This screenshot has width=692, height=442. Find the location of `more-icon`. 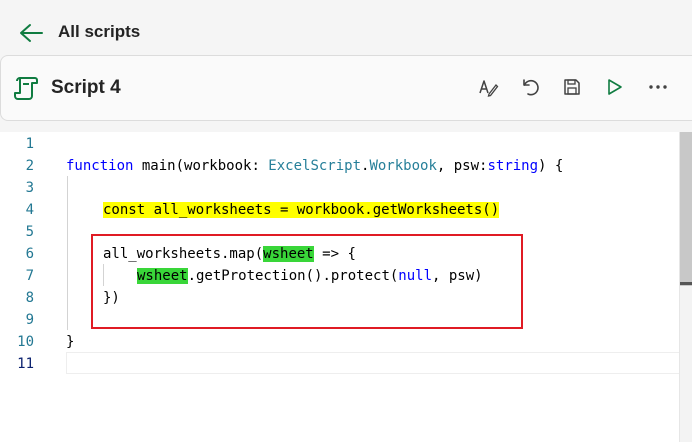

more-icon is located at coordinates (658, 87).